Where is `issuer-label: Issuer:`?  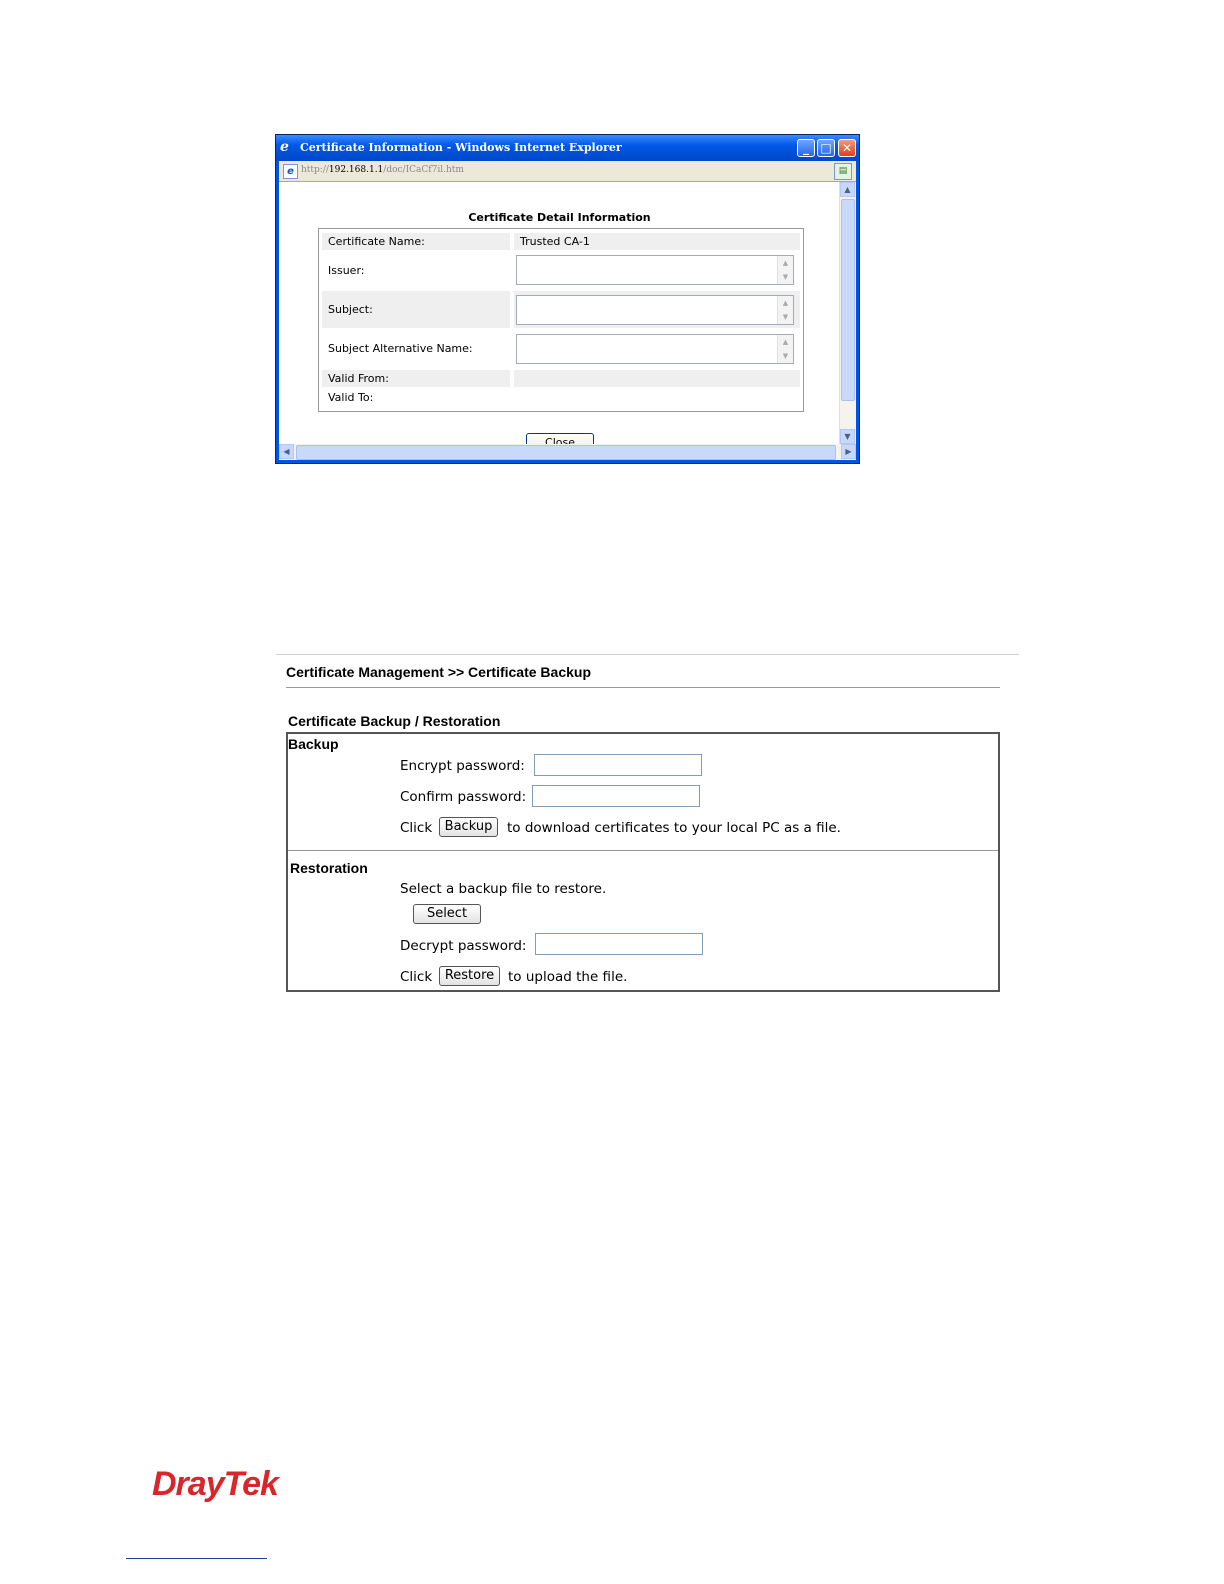 issuer-label: Issuer: is located at coordinates (346, 270).